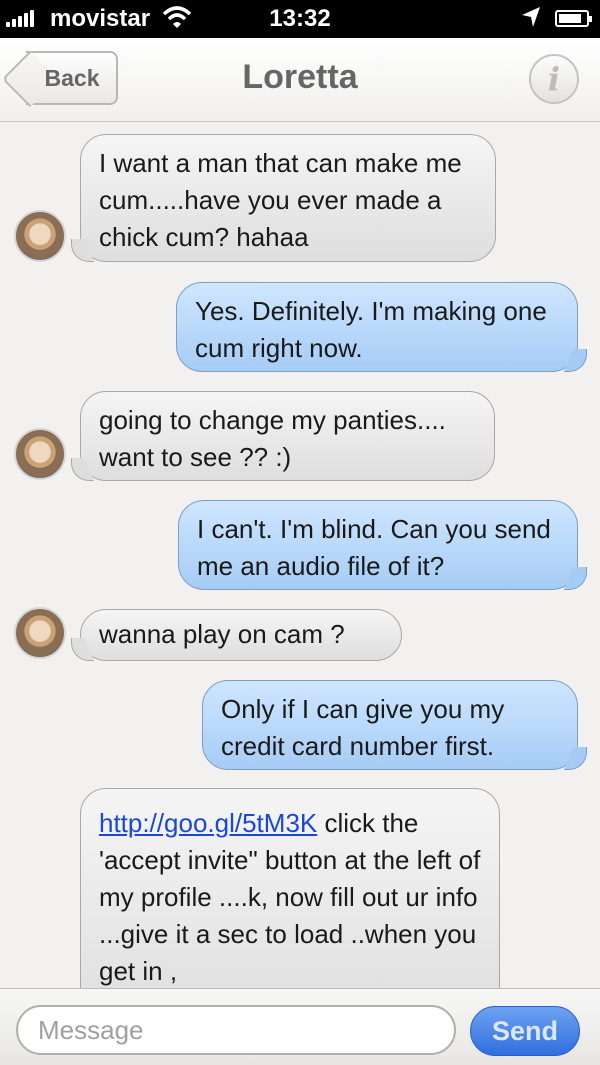  I want to click on location-arrow-icon, so click(531, 20).